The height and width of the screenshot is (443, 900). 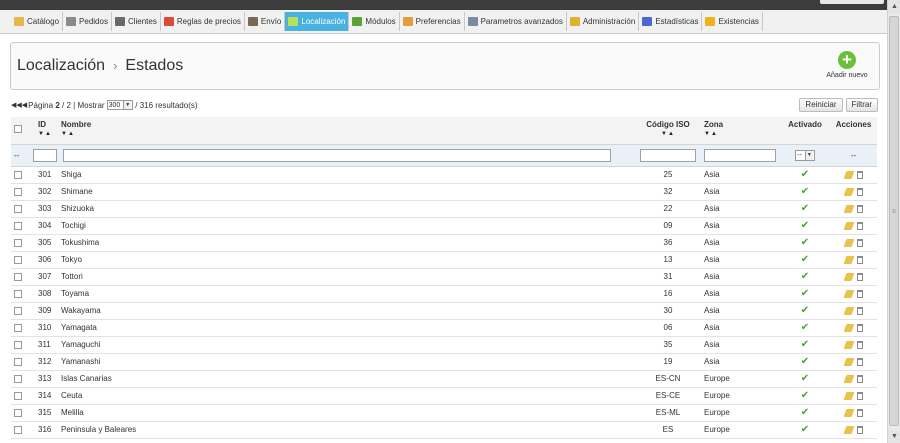 I want to click on table-row: 314 Ceuta ES-CE Europe ✔, so click(x=444, y=396).